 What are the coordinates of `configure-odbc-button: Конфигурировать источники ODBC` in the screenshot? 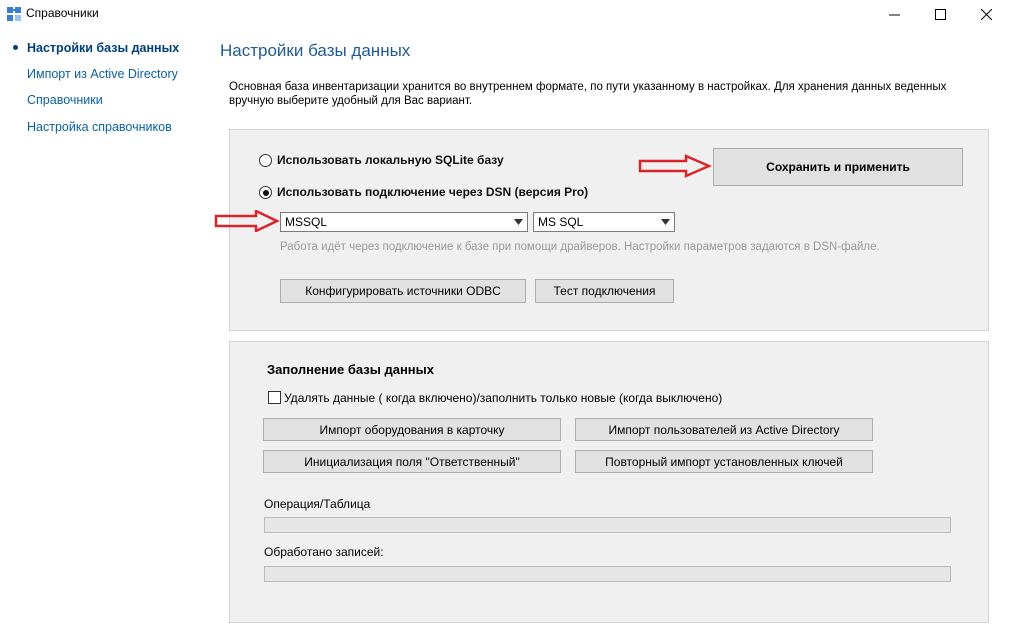 It's located at (403, 291).